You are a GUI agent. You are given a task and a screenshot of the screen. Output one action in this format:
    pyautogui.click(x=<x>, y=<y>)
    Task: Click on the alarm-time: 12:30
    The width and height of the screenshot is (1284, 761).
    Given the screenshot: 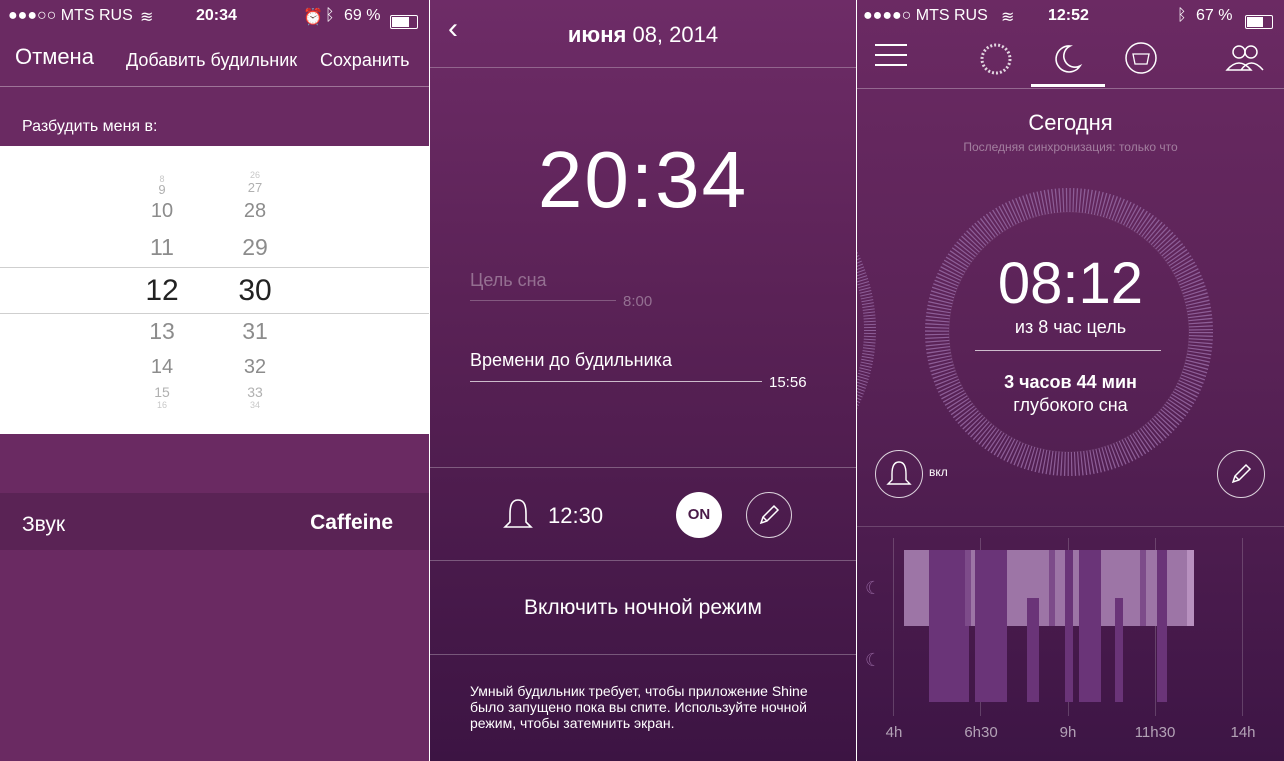 What is the action you would take?
    pyautogui.click(x=576, y=515)
    